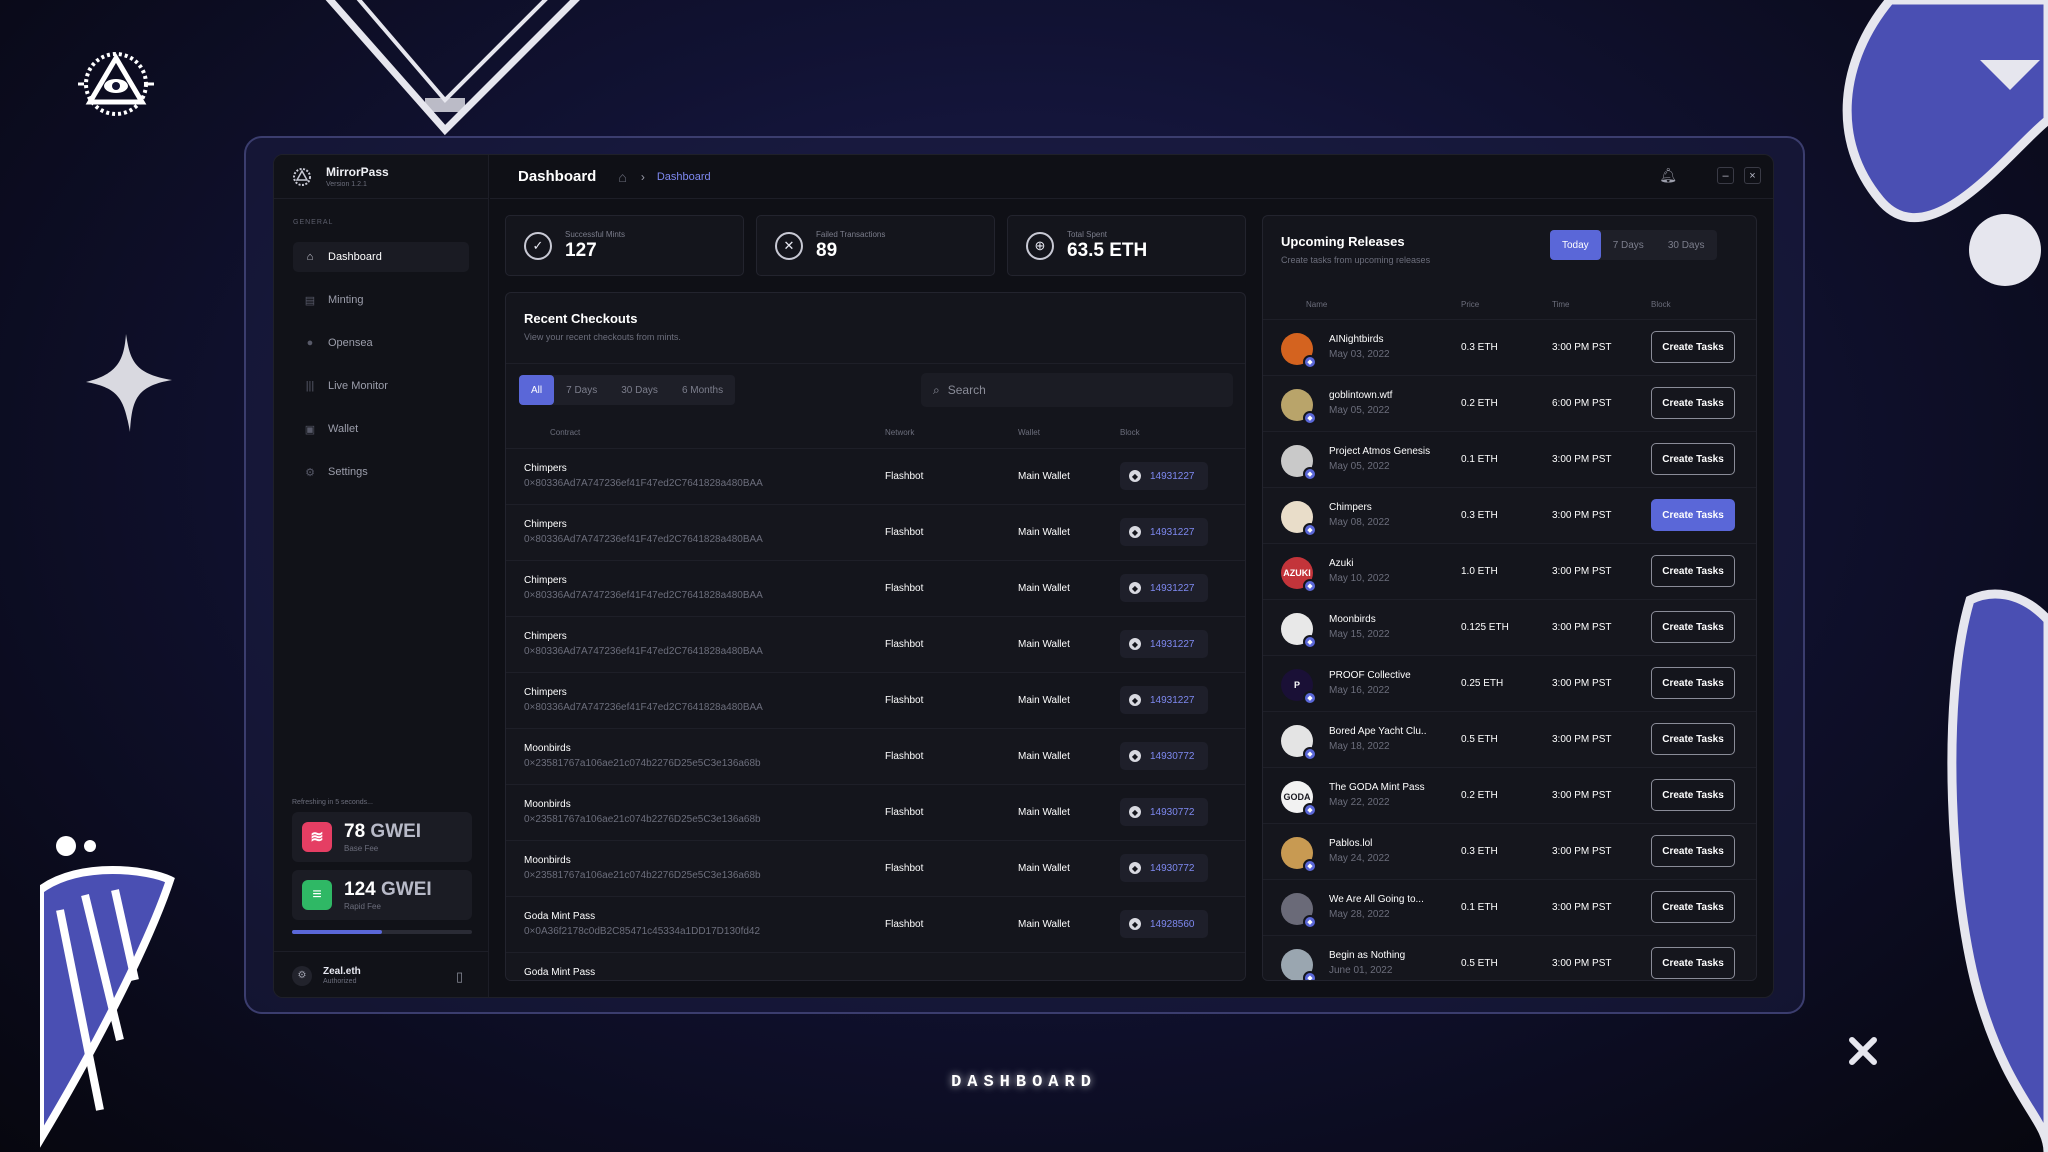  I want to click on minimize-button: –, so click(1725, 175).